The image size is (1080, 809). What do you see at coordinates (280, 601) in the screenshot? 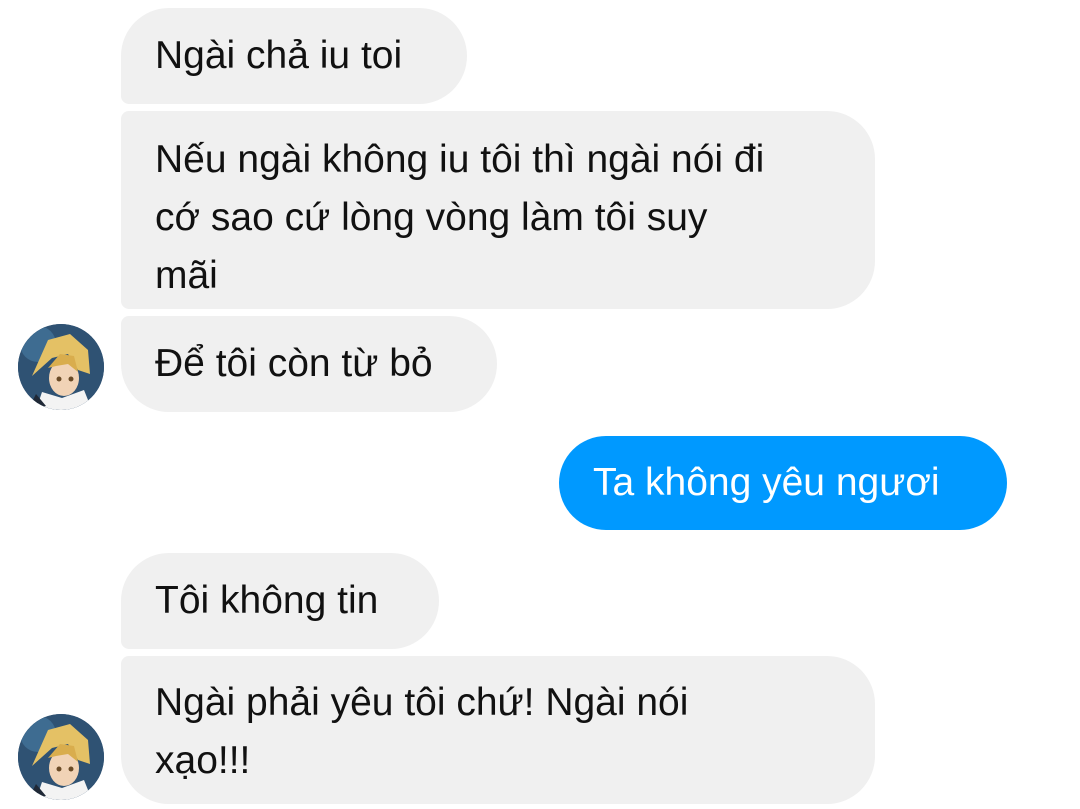
I see `message-bubble-incoming: Tôi không tin` at bounding box center [280, 601].